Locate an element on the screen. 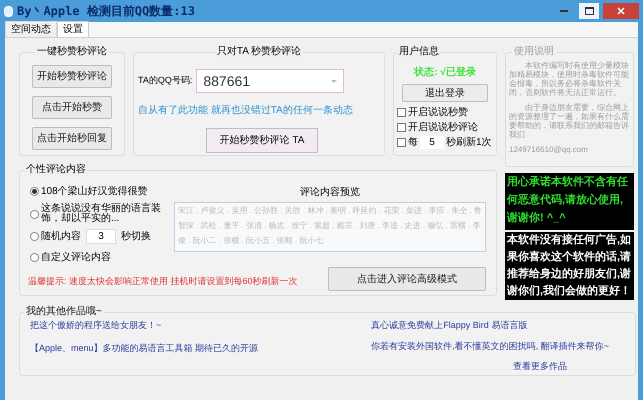 The width and height of the screenshot is (643, 400). notice-panel: 本软件没有接任何广告,如果你喜欢这个软件的话,请推荐给身边的好朋友们,谢谢你们,我们会做的更好！ is located at coordinates (569, 266).